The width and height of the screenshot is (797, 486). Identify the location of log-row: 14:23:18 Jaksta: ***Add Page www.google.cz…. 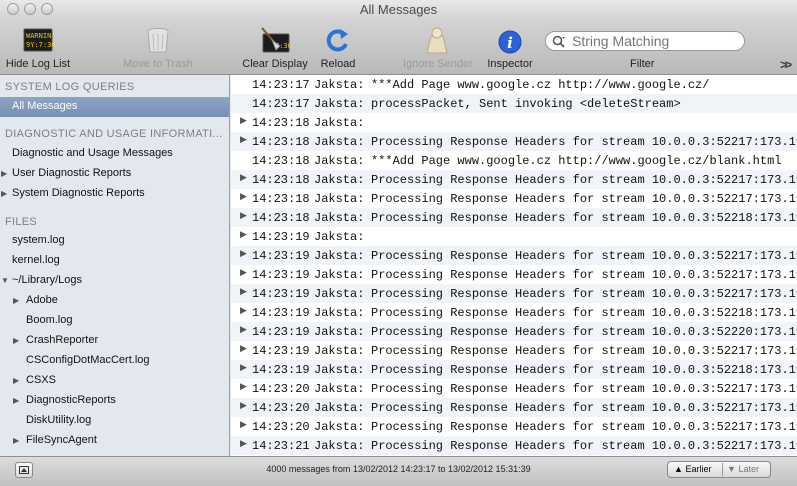
(514, 160).